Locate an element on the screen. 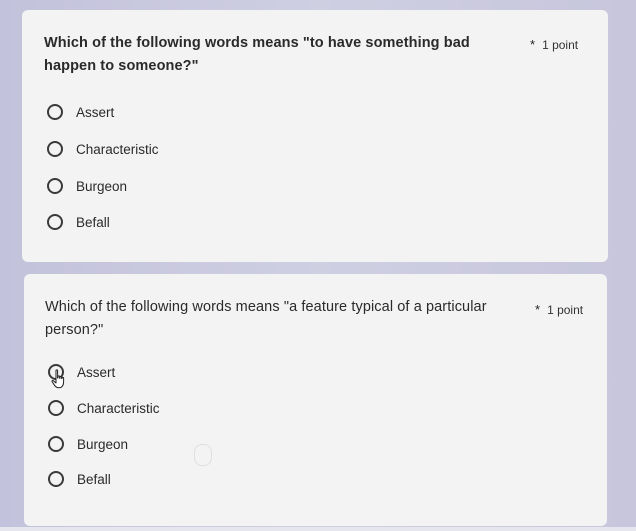 Image resolution: width=636 pixels, height=531 pixels. question-2-option-characteristic: Characteristic is located at coordinates (104, 408).